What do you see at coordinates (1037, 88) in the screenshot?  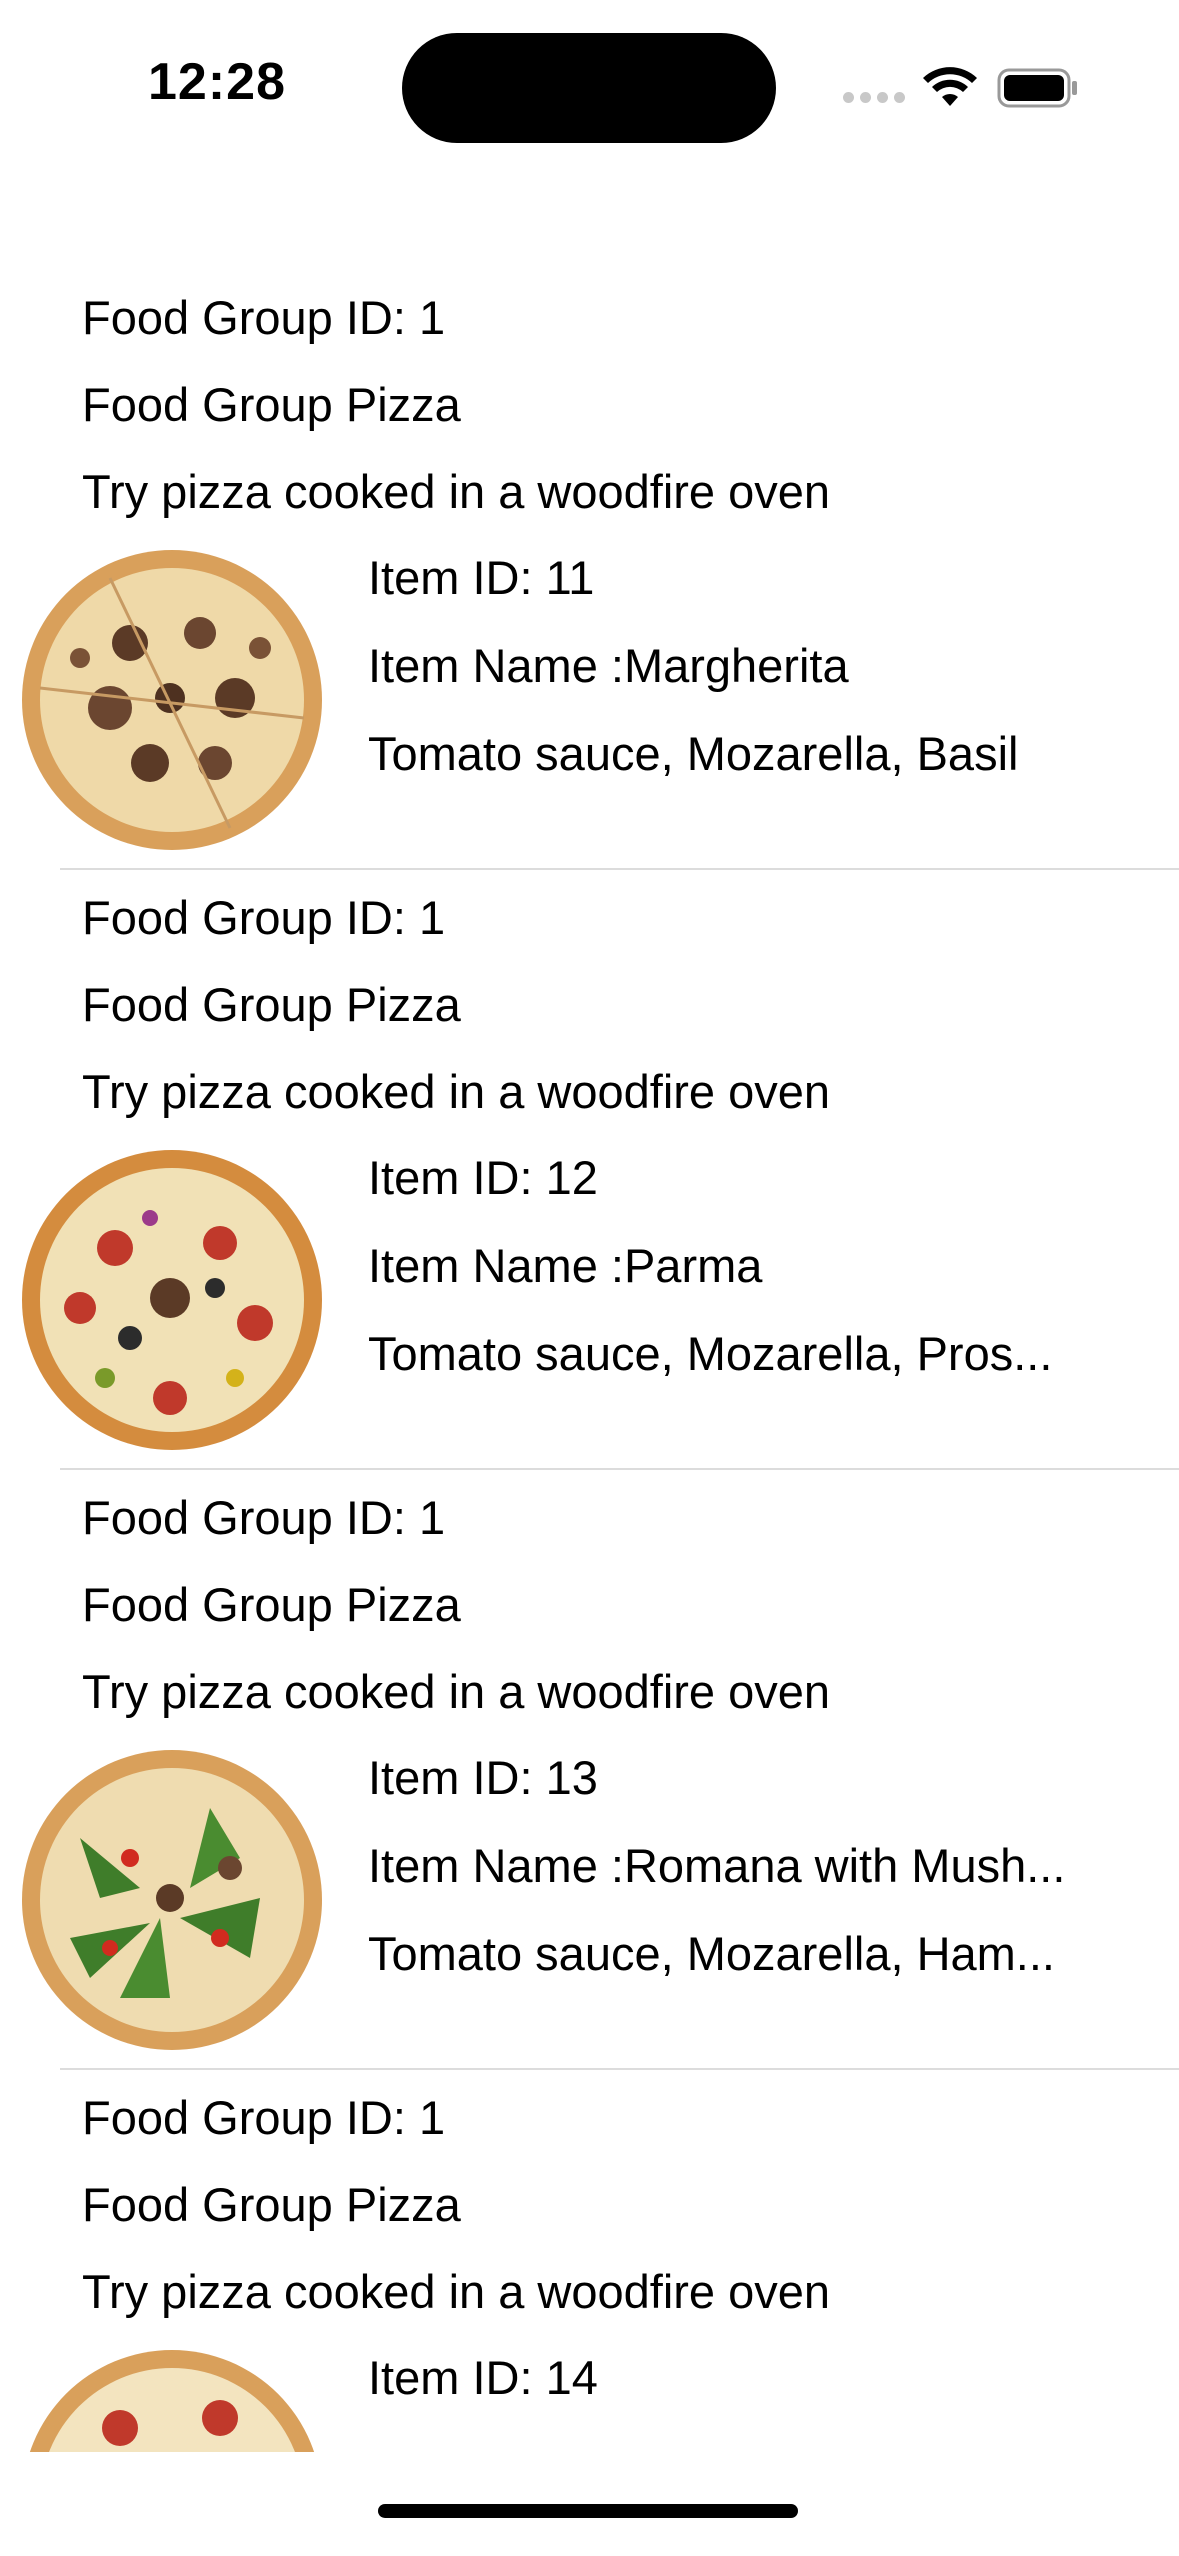 I see `battery-icon` at bounding box center [1037, 88].